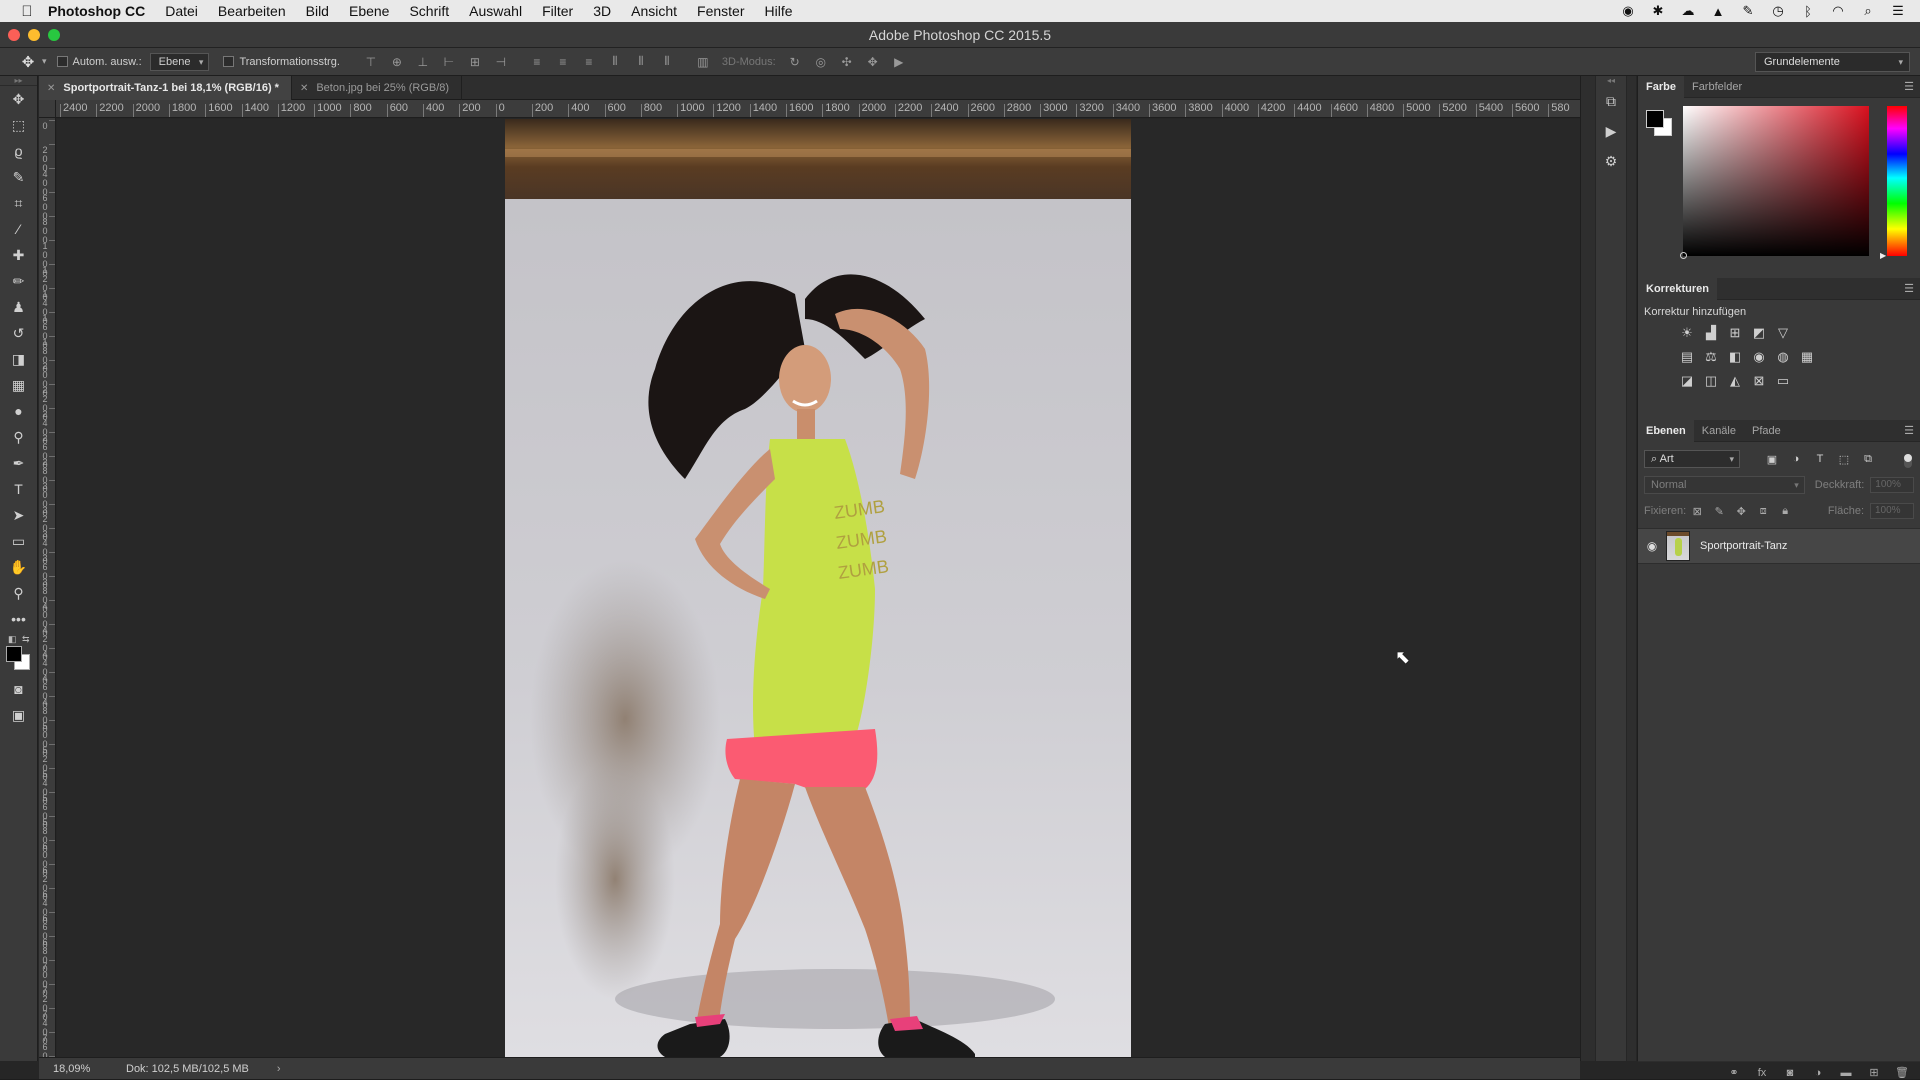 The height and width of the screenshot is (1080, 1920). I want to click on levels-icon: ▟, so click(1711, 333).